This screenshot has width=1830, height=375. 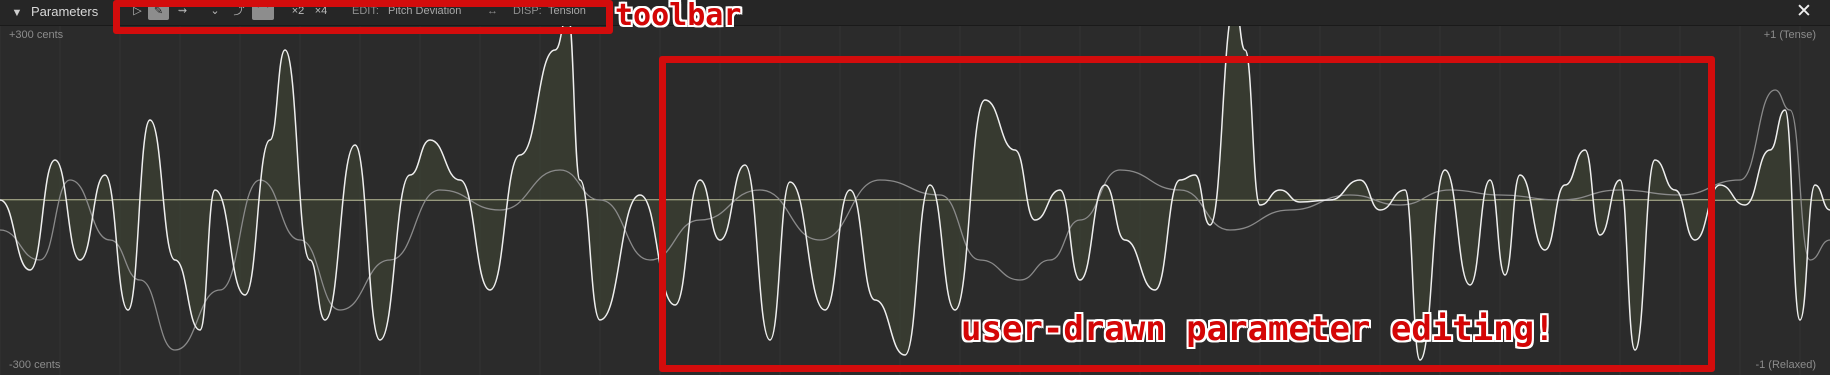 What do you see at coordinates (17, 13) in the screenshot?
I see `chevron-down-icon: ▼` at bounding box center [17, 13].